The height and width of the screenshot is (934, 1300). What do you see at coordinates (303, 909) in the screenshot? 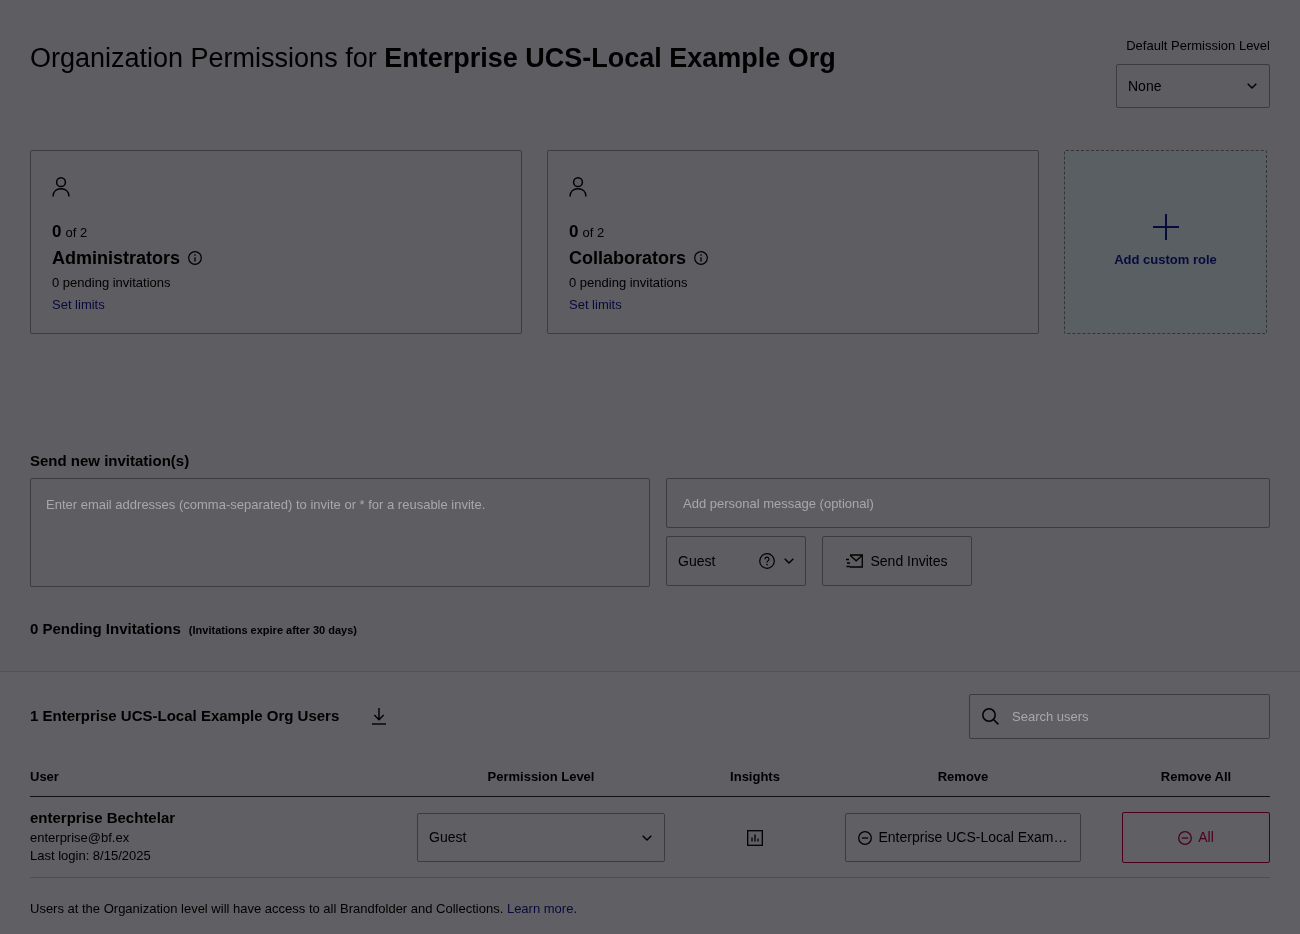
I see `footer-note: Users at the Organization level will have access to all Brandfolder and Collections. Learn more.` at bounding box center [303, 909].